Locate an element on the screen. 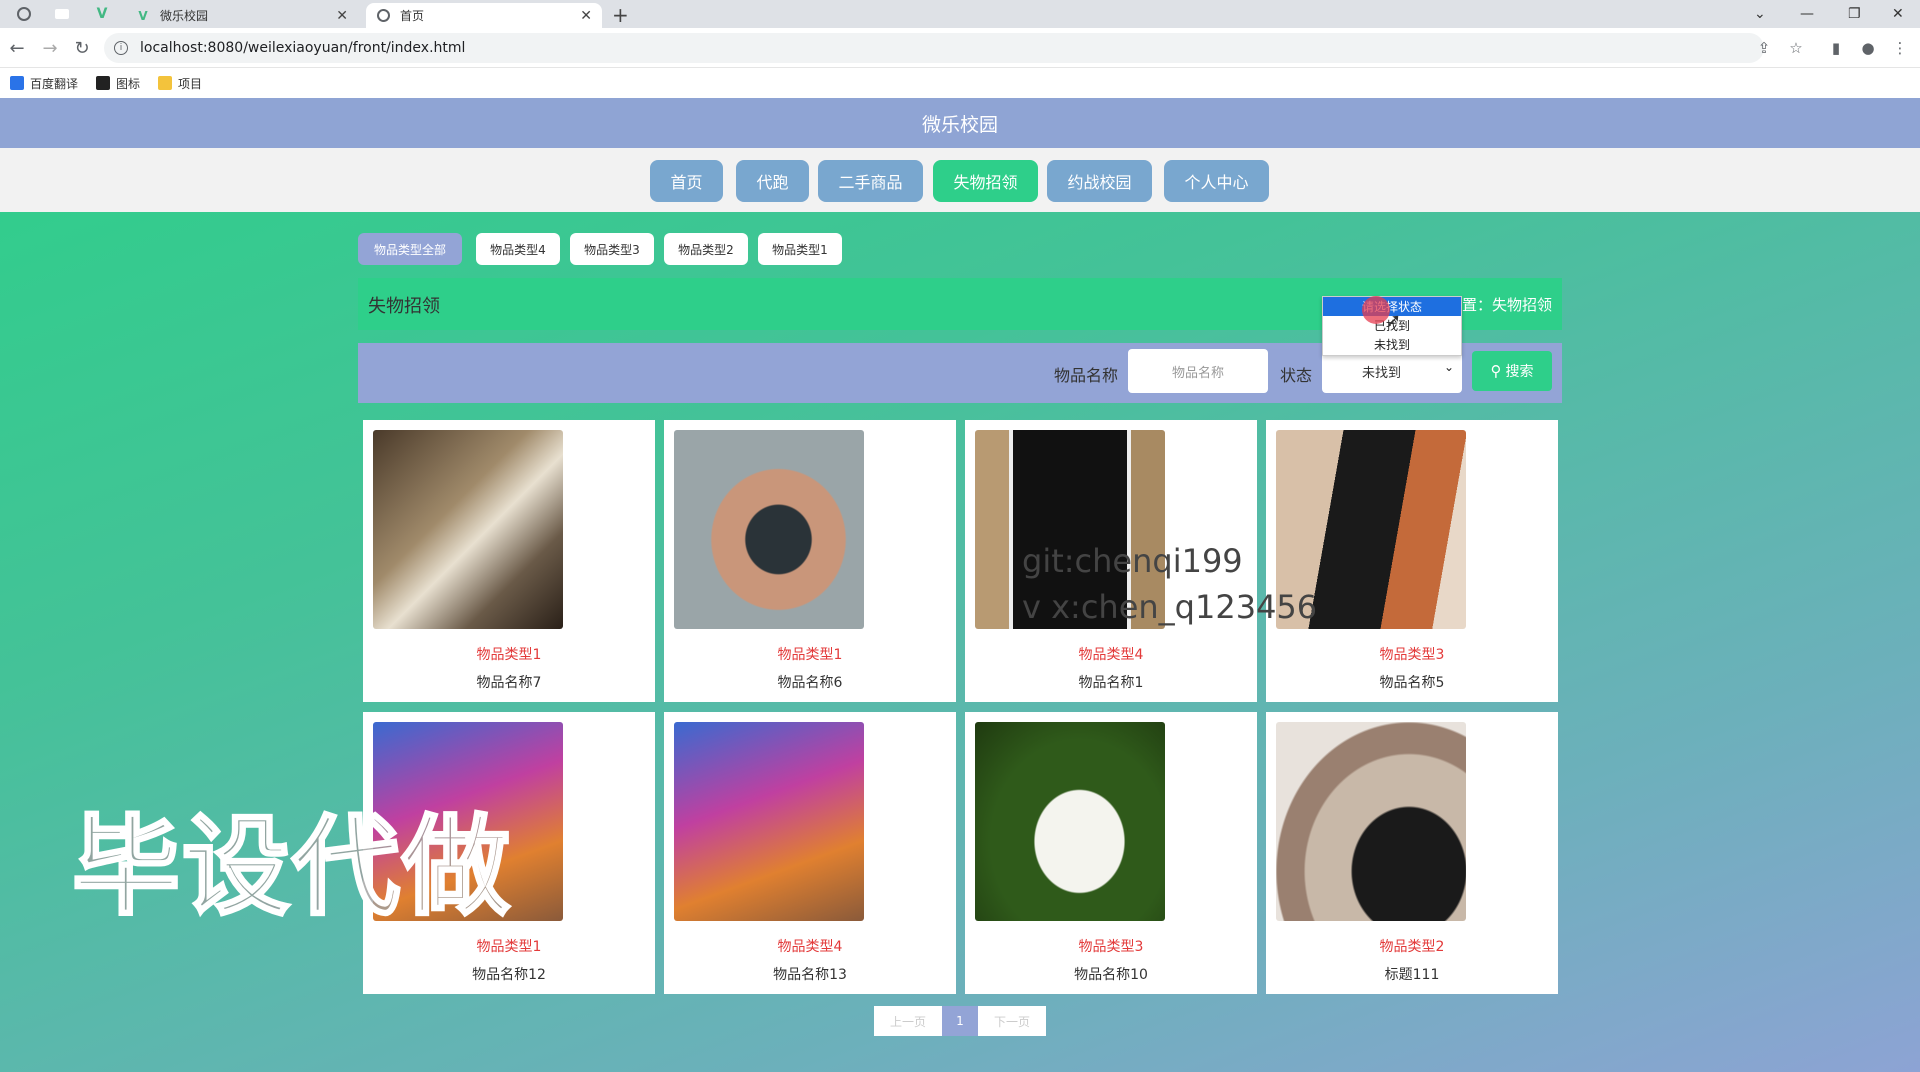 Image resolution: width=1920 pixels, height=1072 pixels. pinned-tab-3: V is located at coordinates (102, 14).